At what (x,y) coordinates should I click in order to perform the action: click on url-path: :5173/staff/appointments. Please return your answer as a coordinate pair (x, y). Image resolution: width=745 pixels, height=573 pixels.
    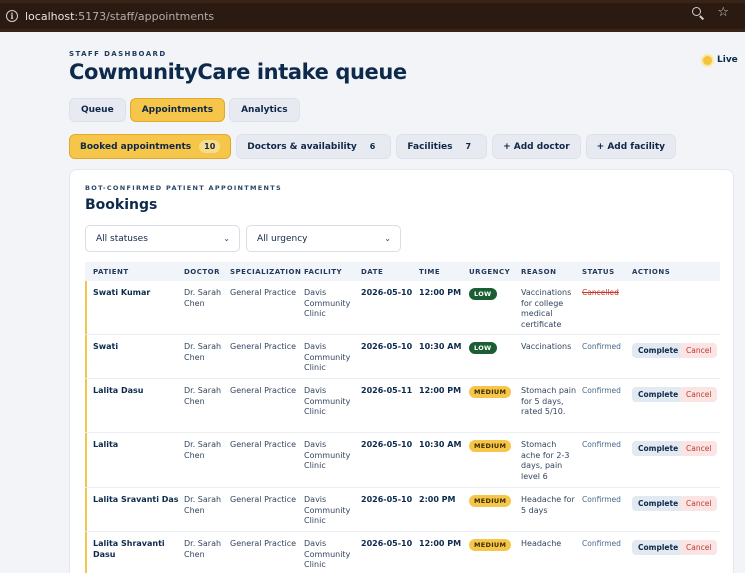
    Looking at the image, I should click on (144, 16).